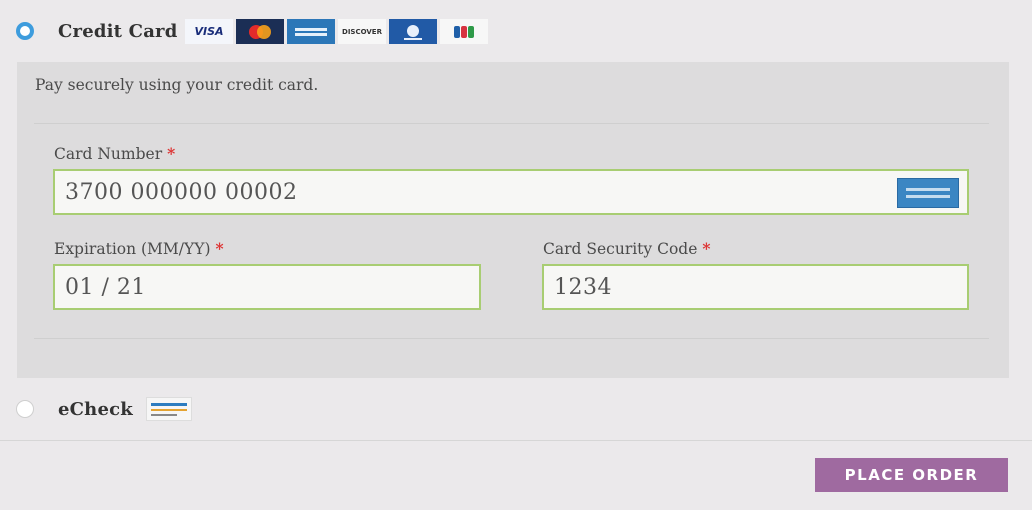 The width and height of the screenshot is (1032, 510). Describe the element at coordinates (516, 409) in the screenshot. I see `echeck-method-row: eCheck` at that location.